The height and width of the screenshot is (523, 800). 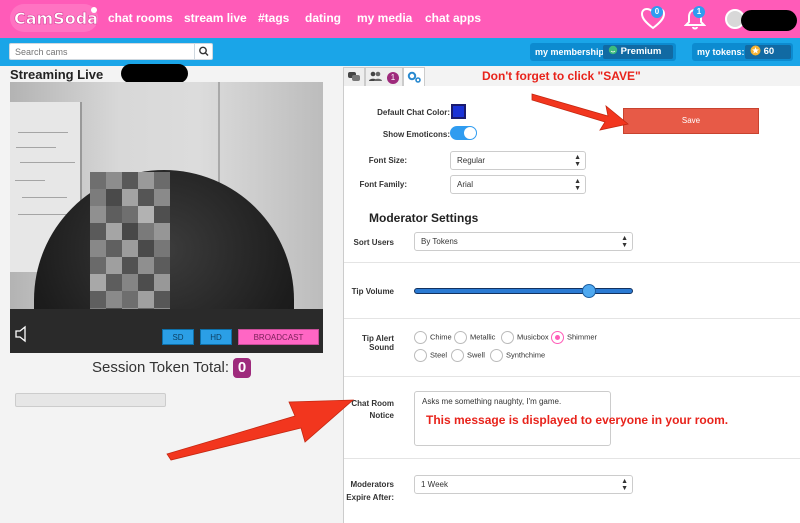 I want to click on session-label: Session Token Total:, so click(x=161, y=367).